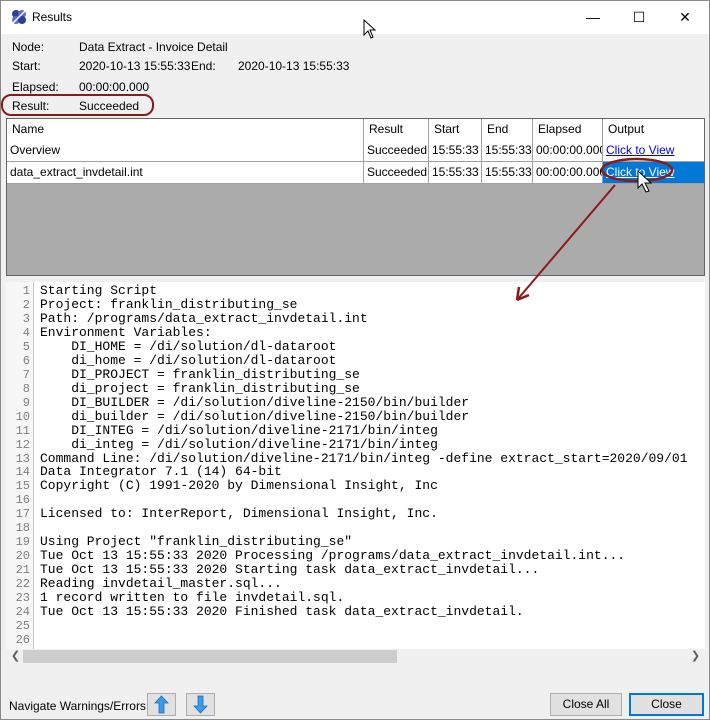  What do you see at coordinates (22, 430) in the screenshot?
I see `line-number: 11` at bounding box center [22, 430].